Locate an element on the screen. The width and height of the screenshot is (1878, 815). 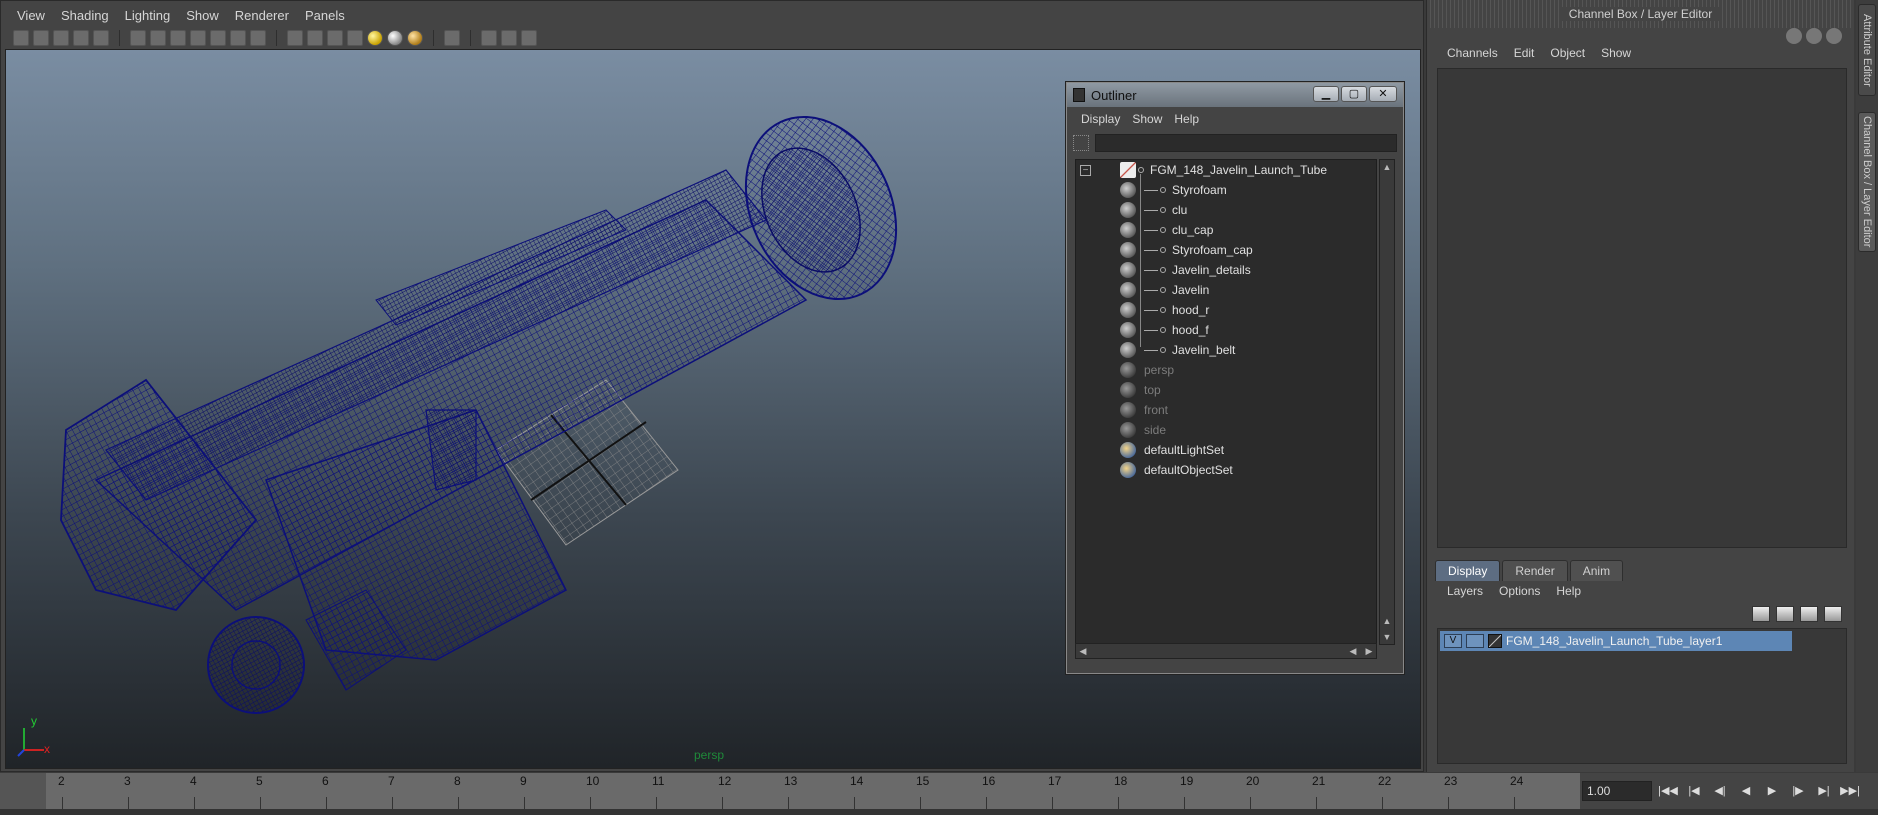
wireframe-icon is located at coordinates (295, 38).